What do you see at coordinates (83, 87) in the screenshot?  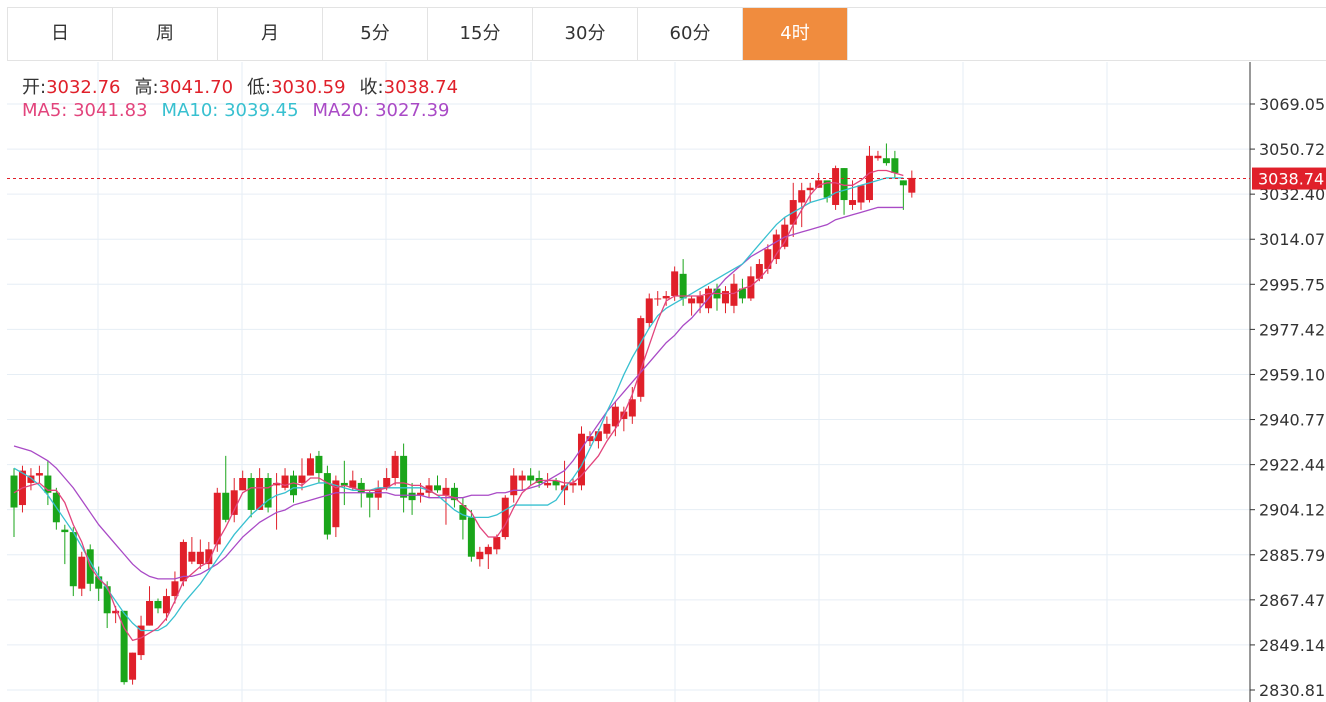 I see `open-value: 3032.76` at bounding box center [83, 87].